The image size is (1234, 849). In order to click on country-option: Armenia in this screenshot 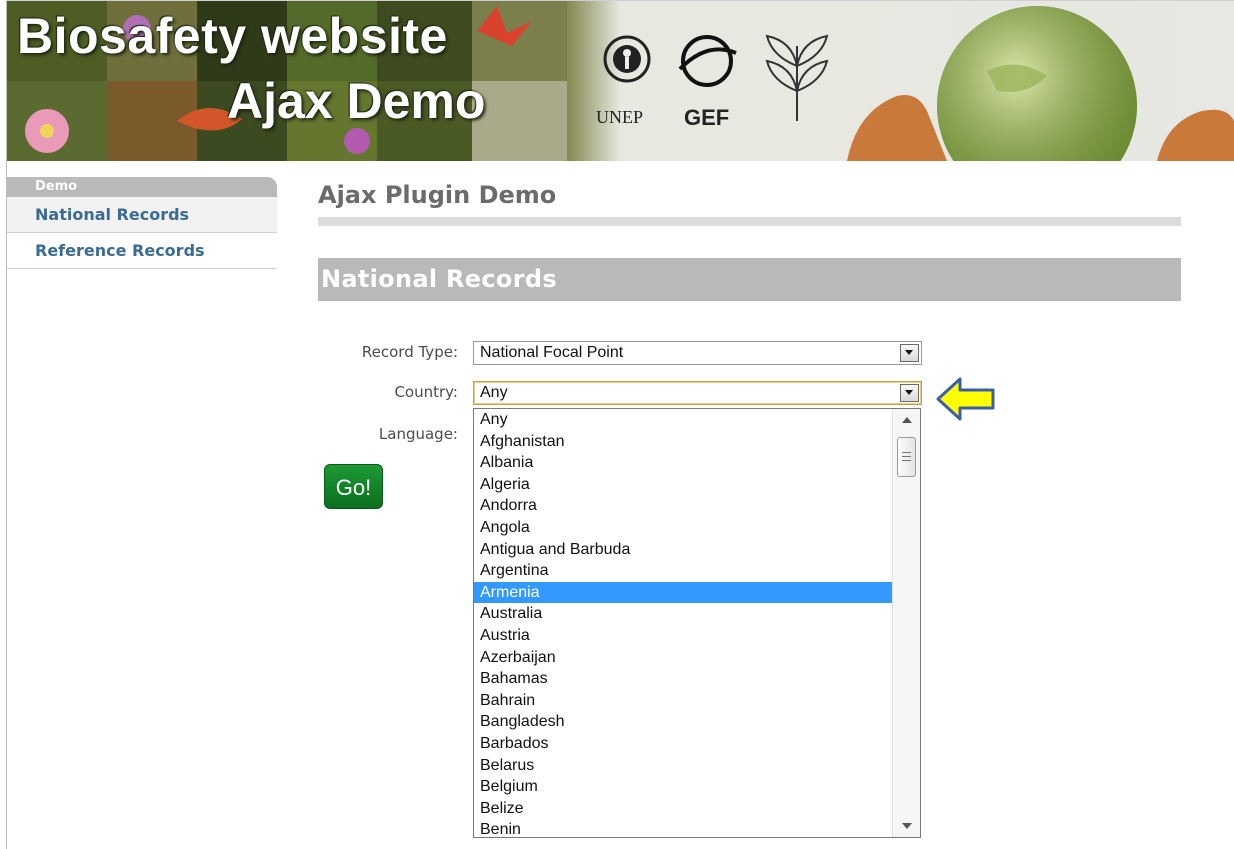, I will do `click(683, 592)`.